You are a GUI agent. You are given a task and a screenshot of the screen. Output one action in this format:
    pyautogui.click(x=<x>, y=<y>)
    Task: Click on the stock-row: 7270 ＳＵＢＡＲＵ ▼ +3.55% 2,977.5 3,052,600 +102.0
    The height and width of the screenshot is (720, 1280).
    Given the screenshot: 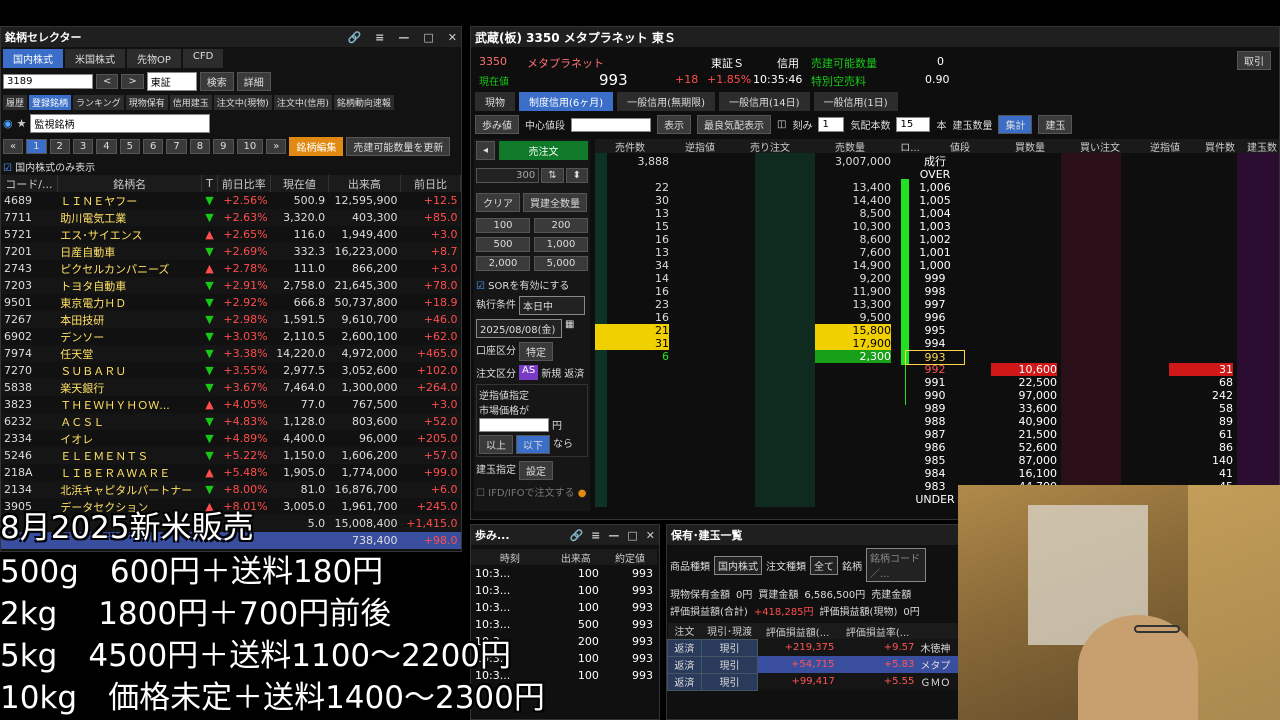 What is the action you would take?
    pyautogui.click(x=231, y=370)
    